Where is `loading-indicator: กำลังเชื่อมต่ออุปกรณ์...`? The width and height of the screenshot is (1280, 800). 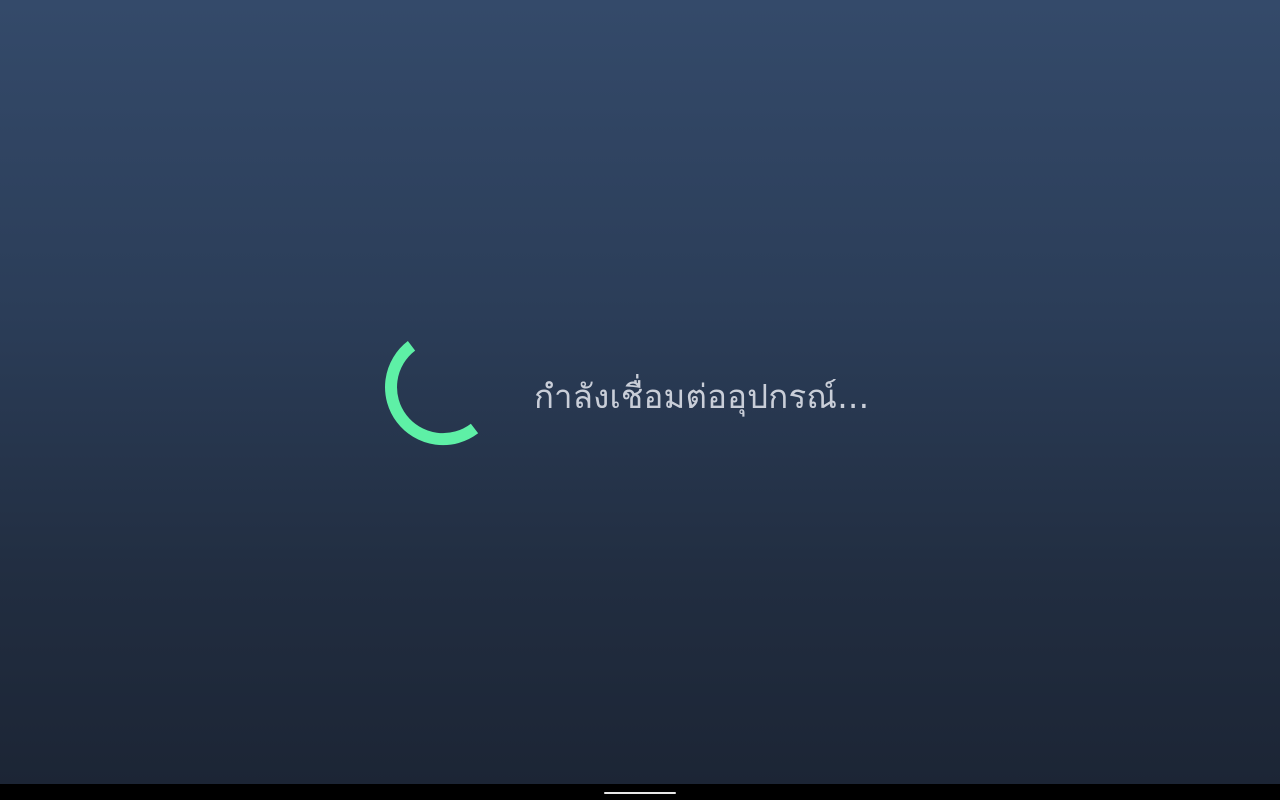 loading-indicator: กำลังเชื่อมต่ออุปกรณ์... is located at coordinates (623, 395).